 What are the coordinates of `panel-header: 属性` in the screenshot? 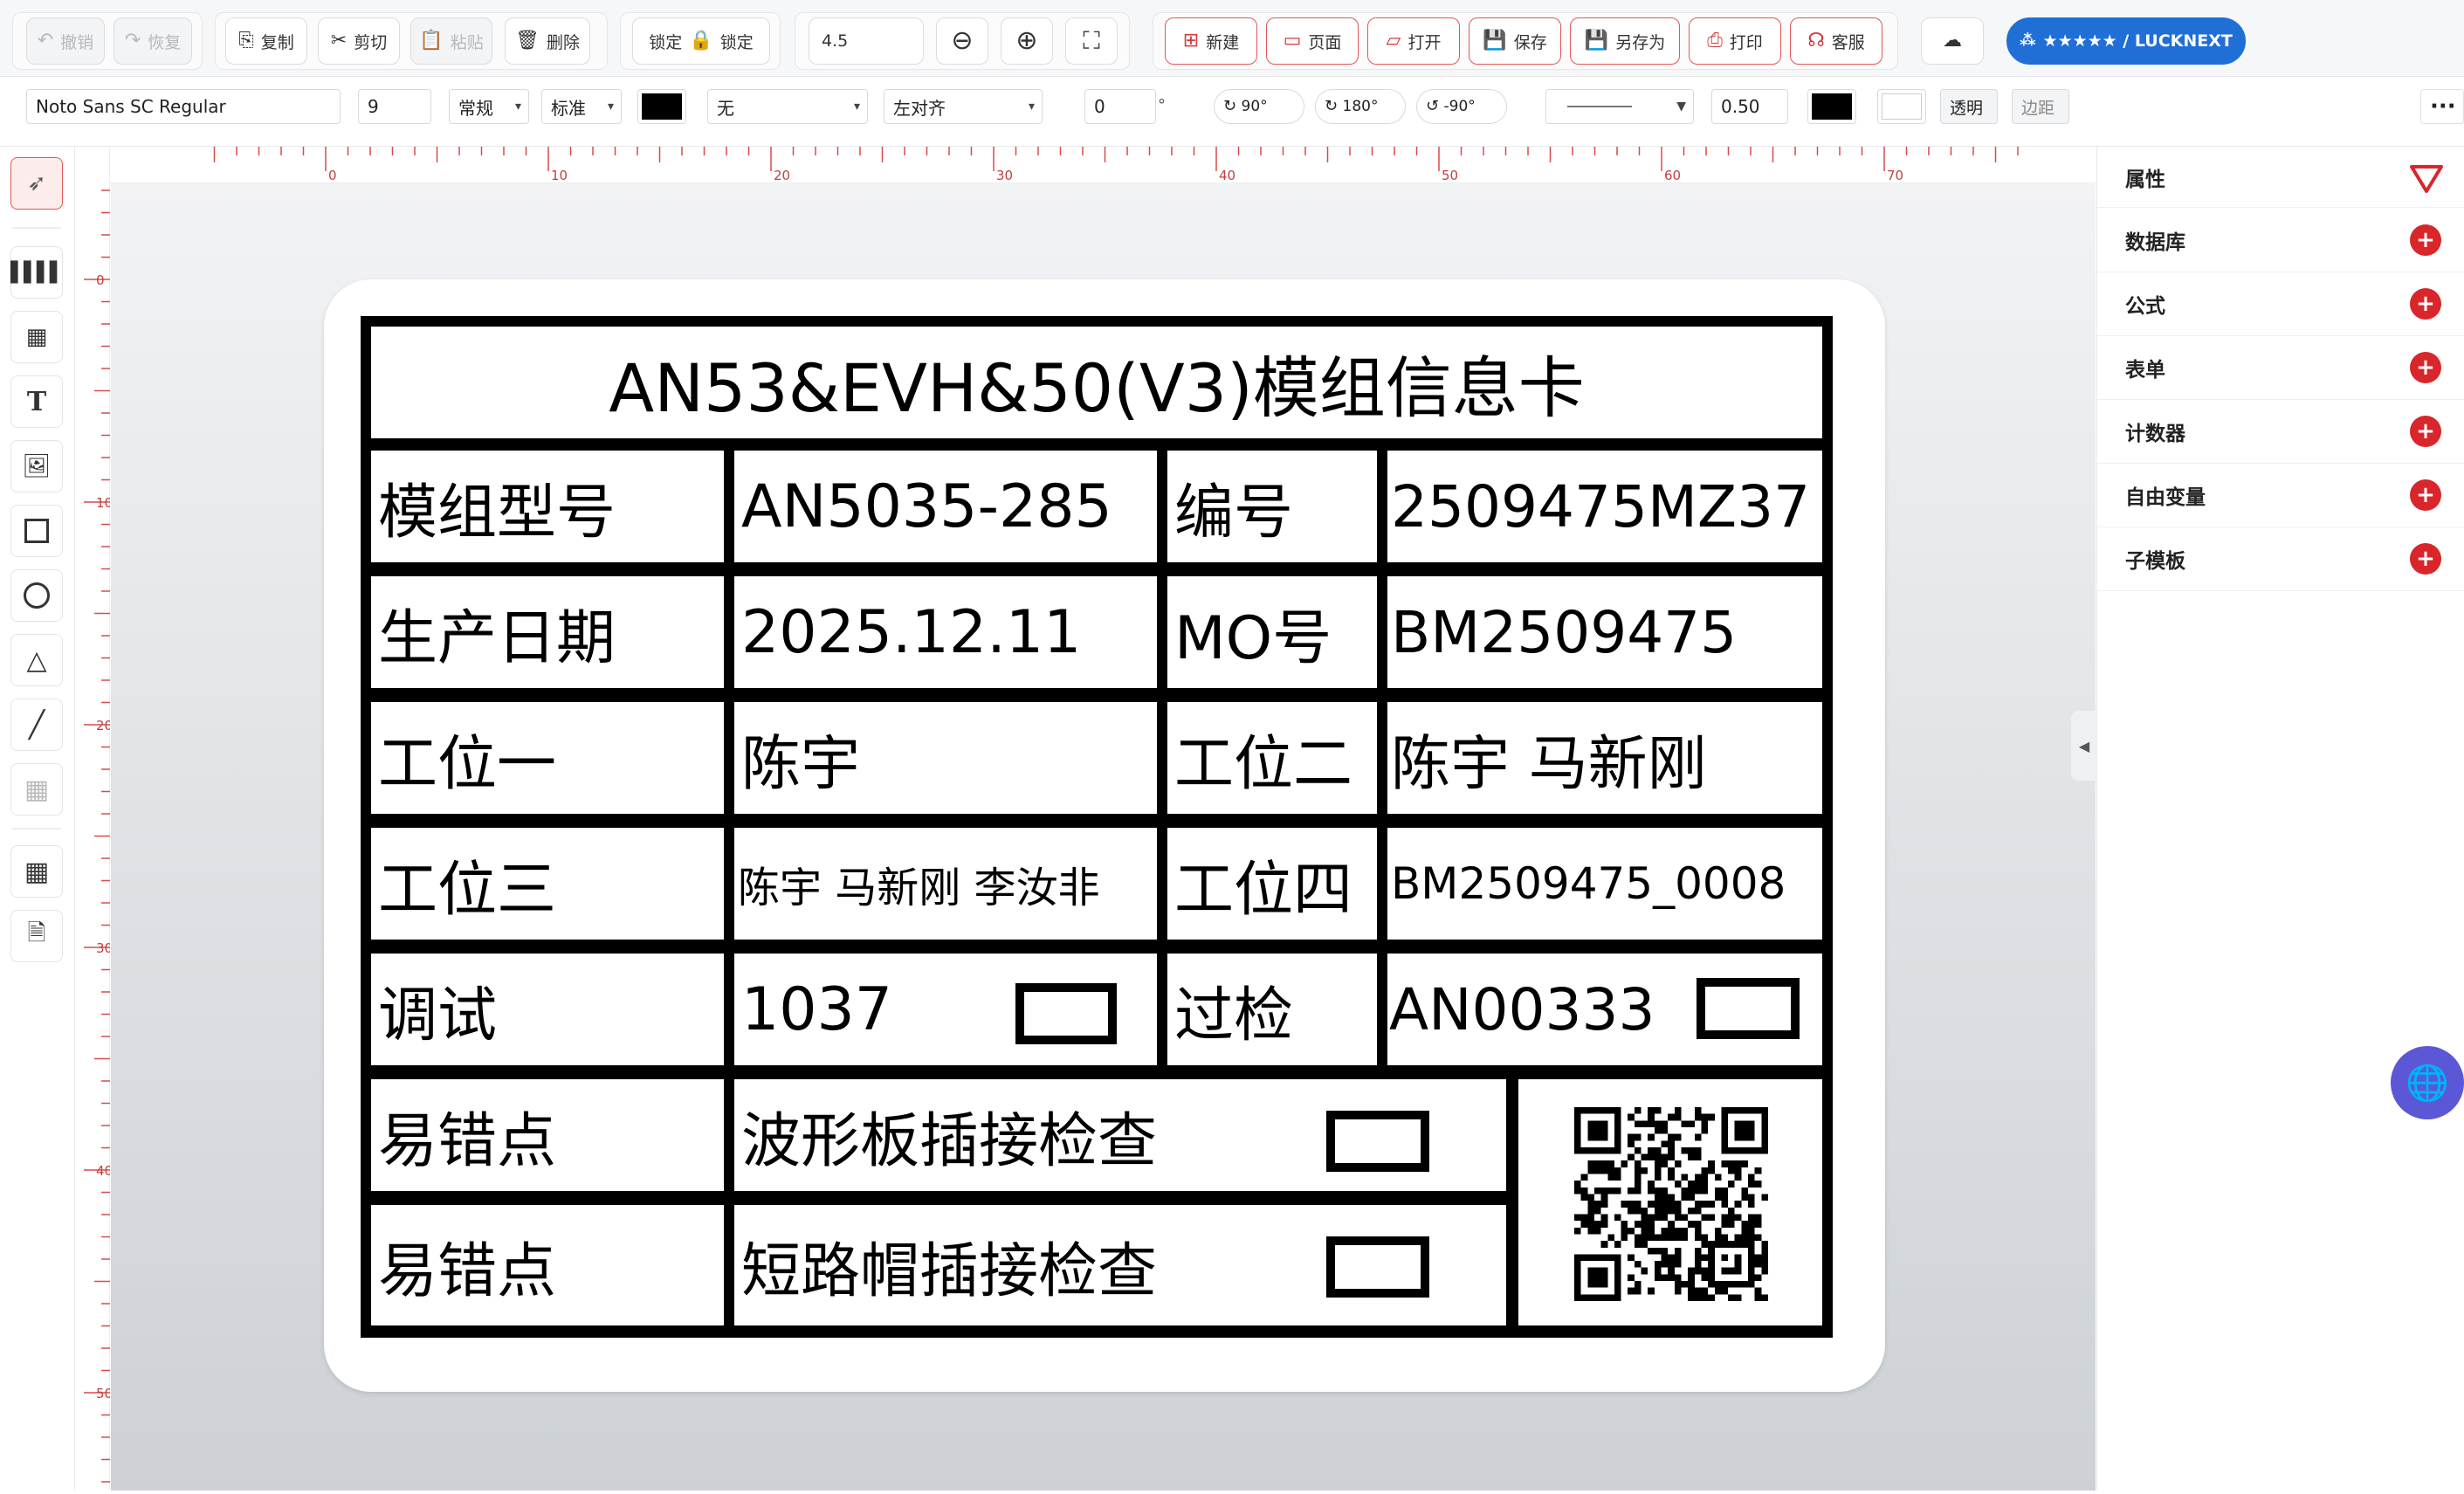 It's located at (2280, 177).